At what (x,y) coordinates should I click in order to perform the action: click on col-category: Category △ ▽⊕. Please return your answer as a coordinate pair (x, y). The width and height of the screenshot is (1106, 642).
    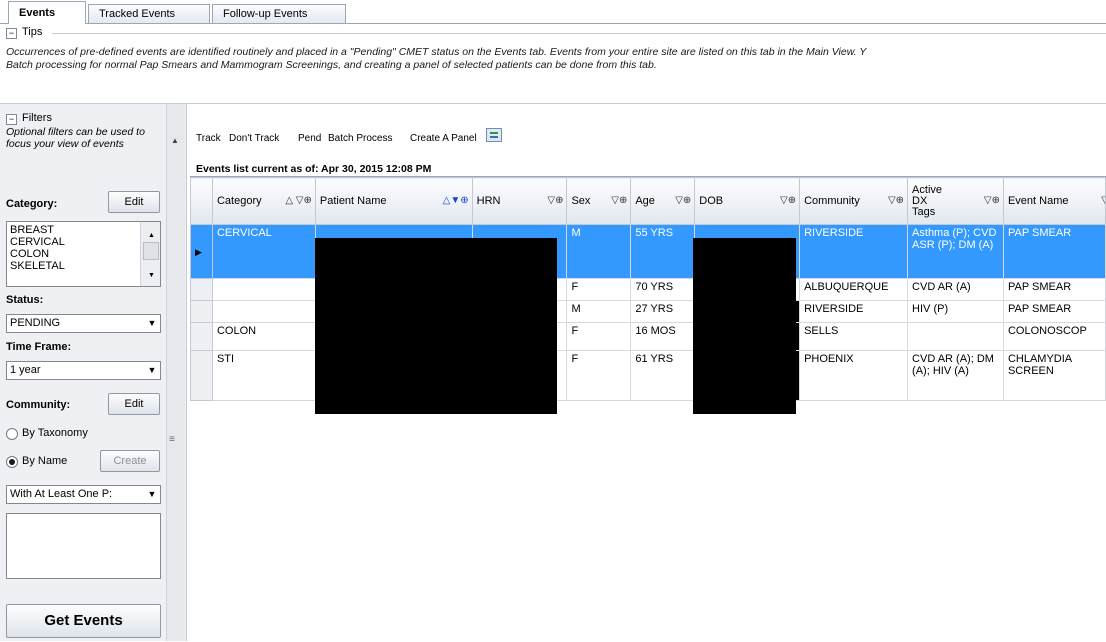
    Looking at the image, I should click on (263, 201).